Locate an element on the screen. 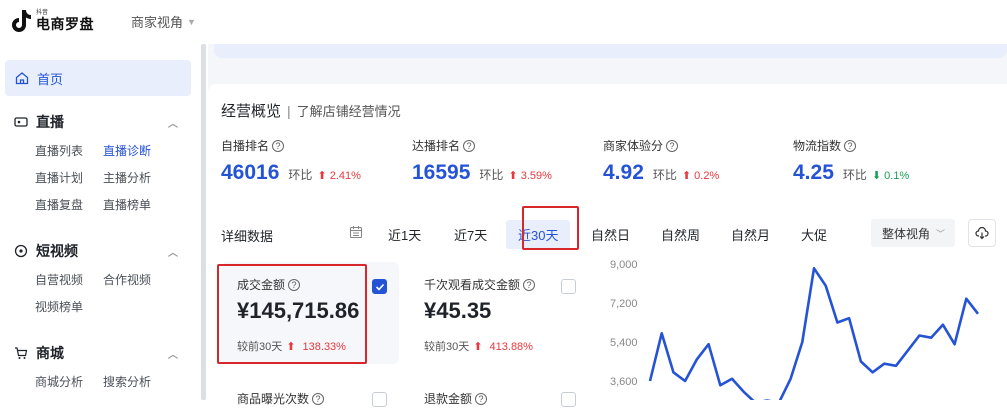 Image resolution: width=1007 pixels, height=408 pixels. range-natural-day: 自然日 is located at coordinates (610, 234).